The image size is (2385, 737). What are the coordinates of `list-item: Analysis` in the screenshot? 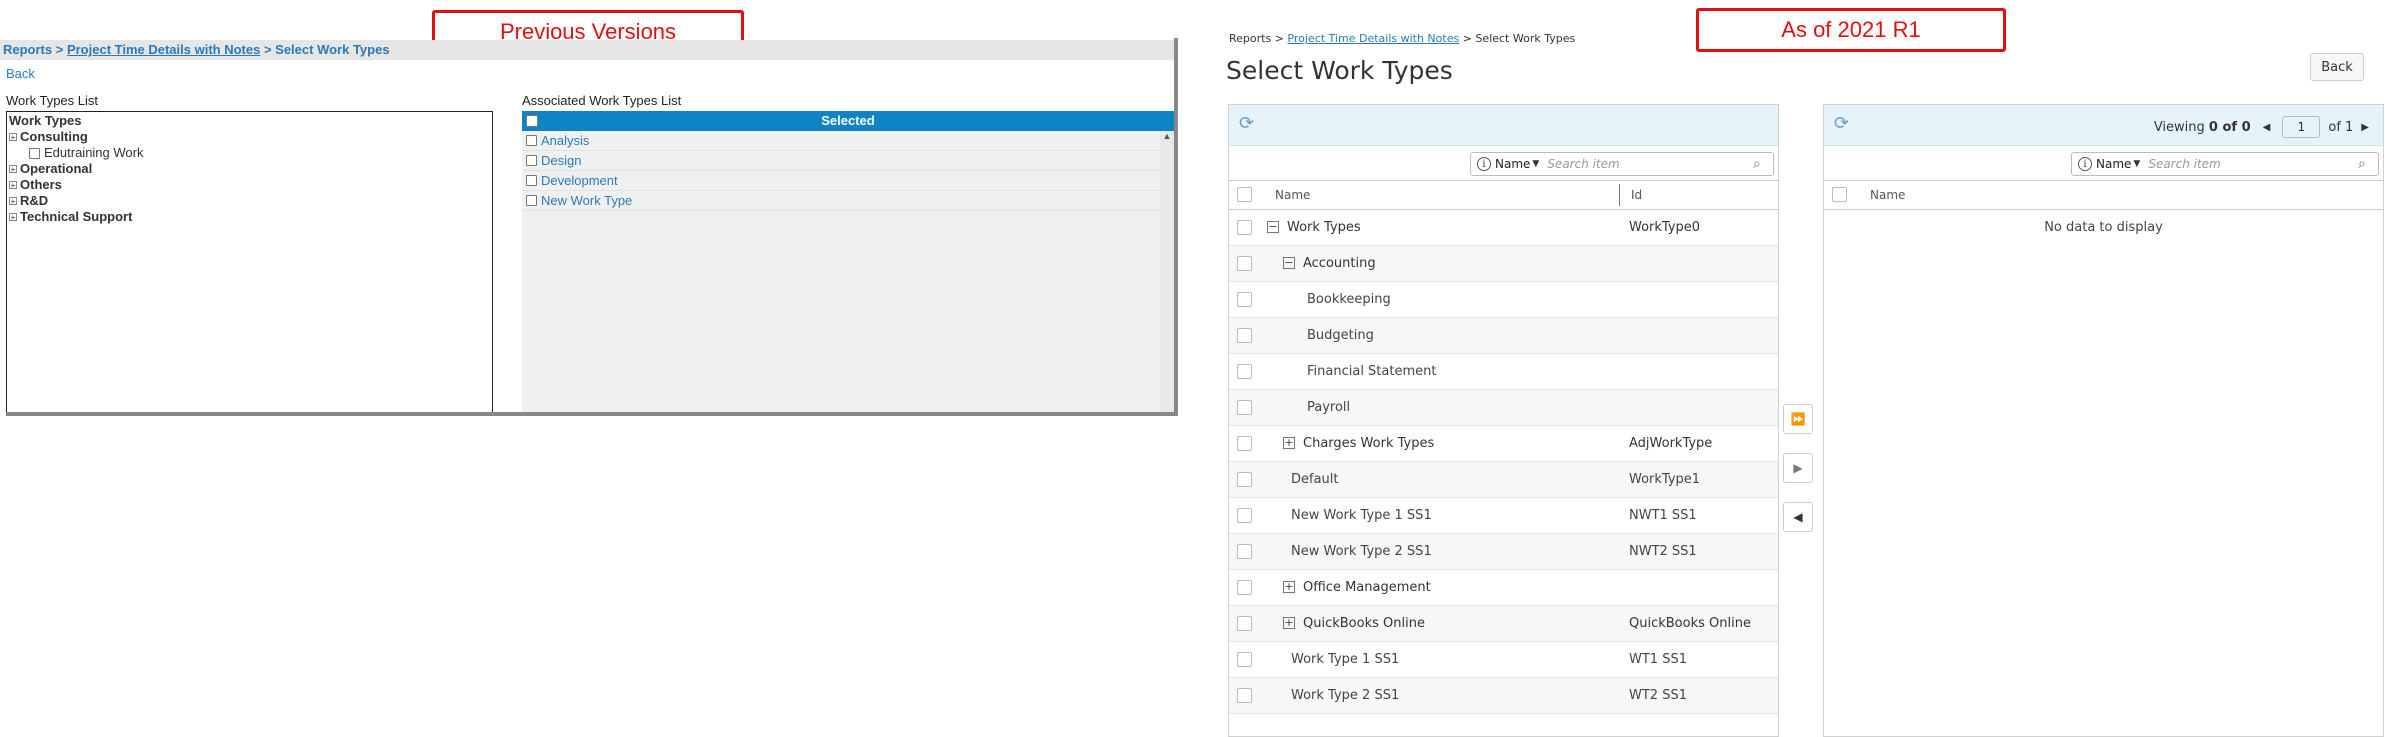 It's located at (848, 141).